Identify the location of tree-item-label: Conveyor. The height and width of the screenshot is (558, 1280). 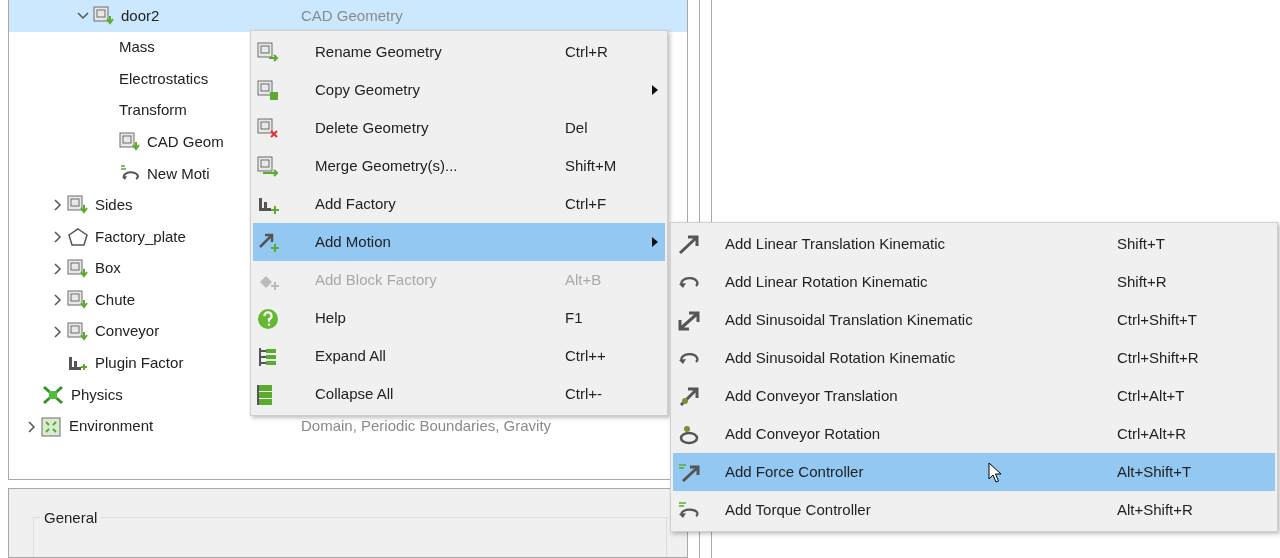
(127, 331).